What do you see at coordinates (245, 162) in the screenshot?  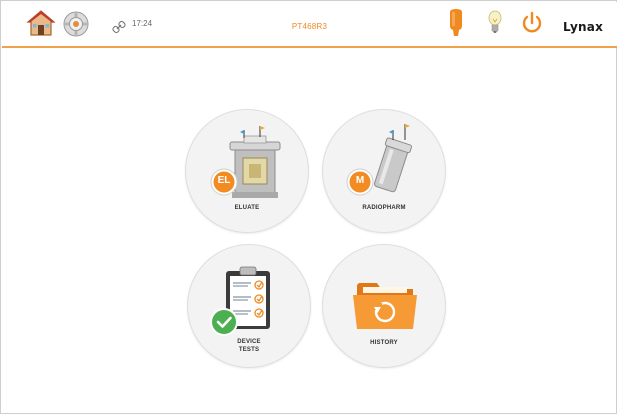 I see `eluate-icon` at bounding box center [245, 162].